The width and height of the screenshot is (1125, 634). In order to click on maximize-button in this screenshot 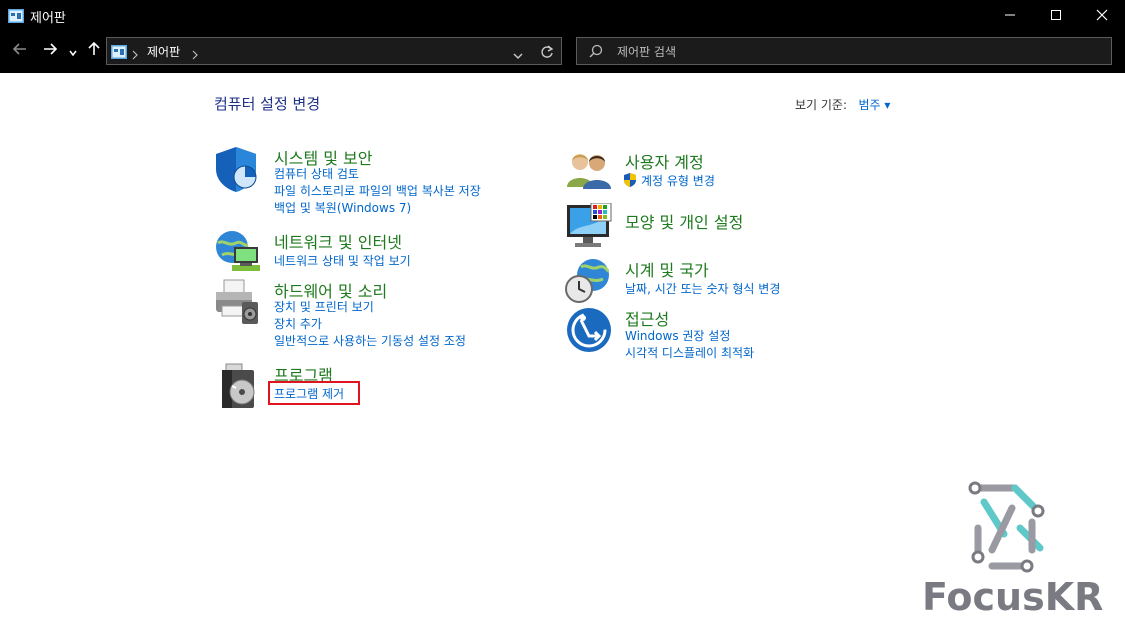, I will do `click(1056, 15)`.